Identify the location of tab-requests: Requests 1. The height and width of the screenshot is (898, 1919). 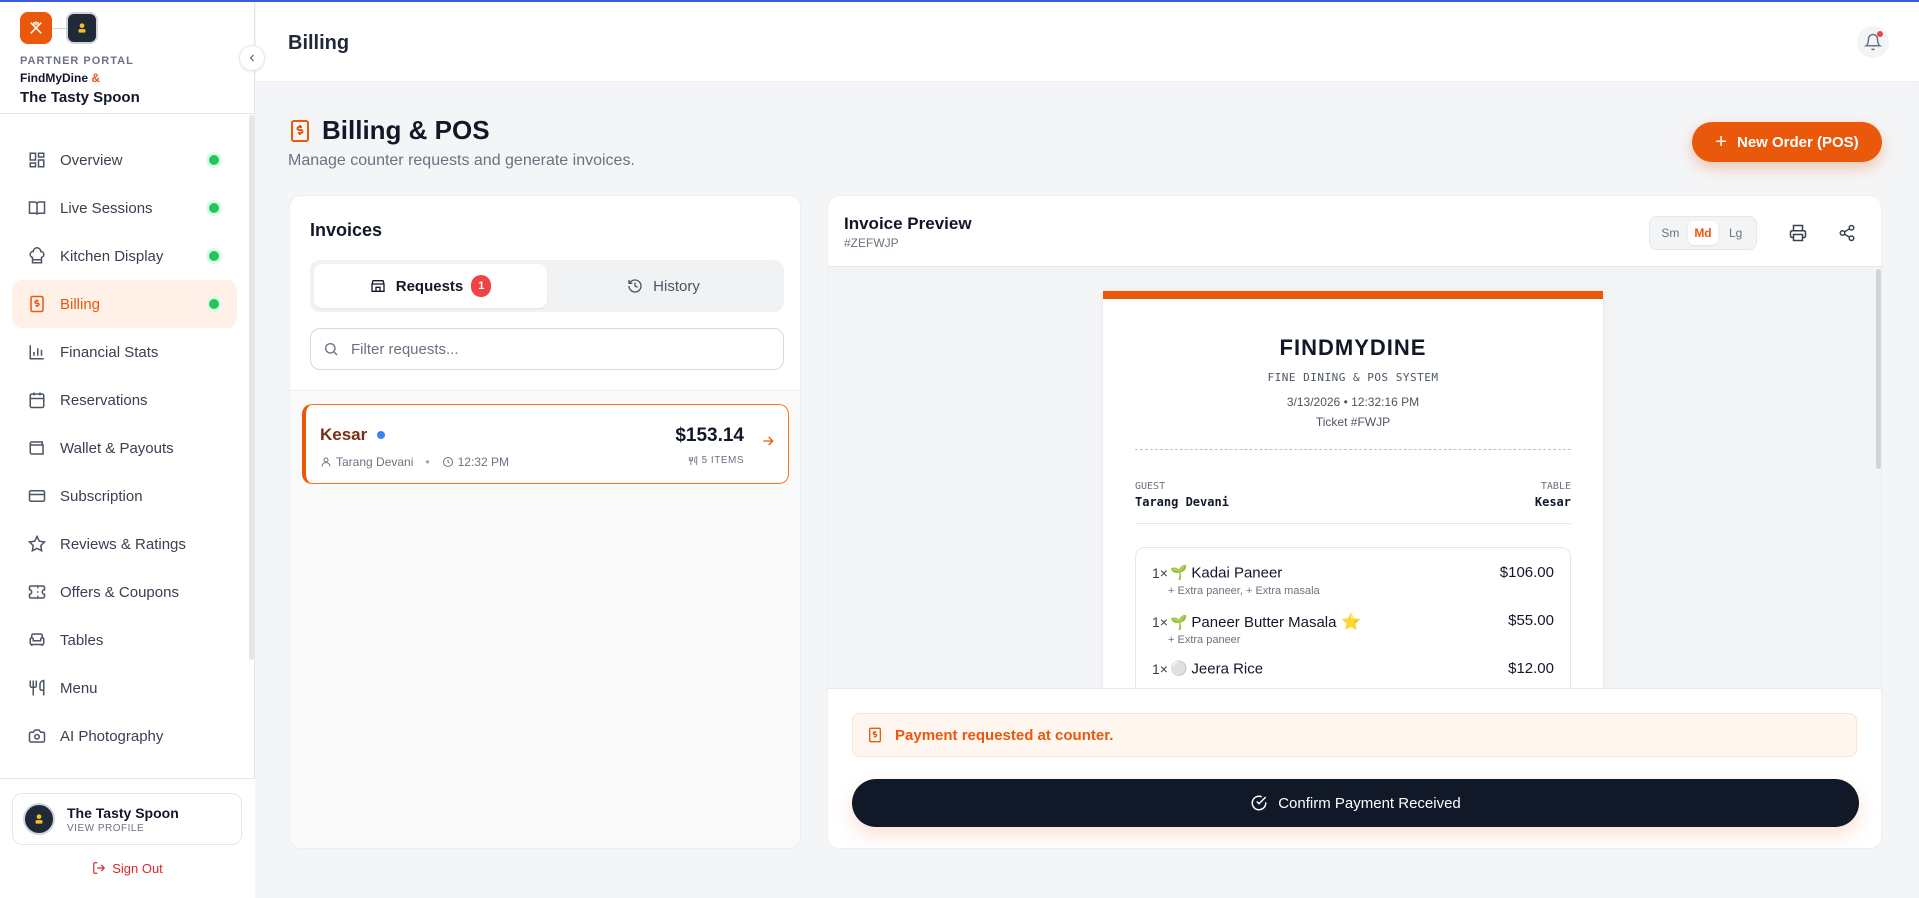
(430, 286).